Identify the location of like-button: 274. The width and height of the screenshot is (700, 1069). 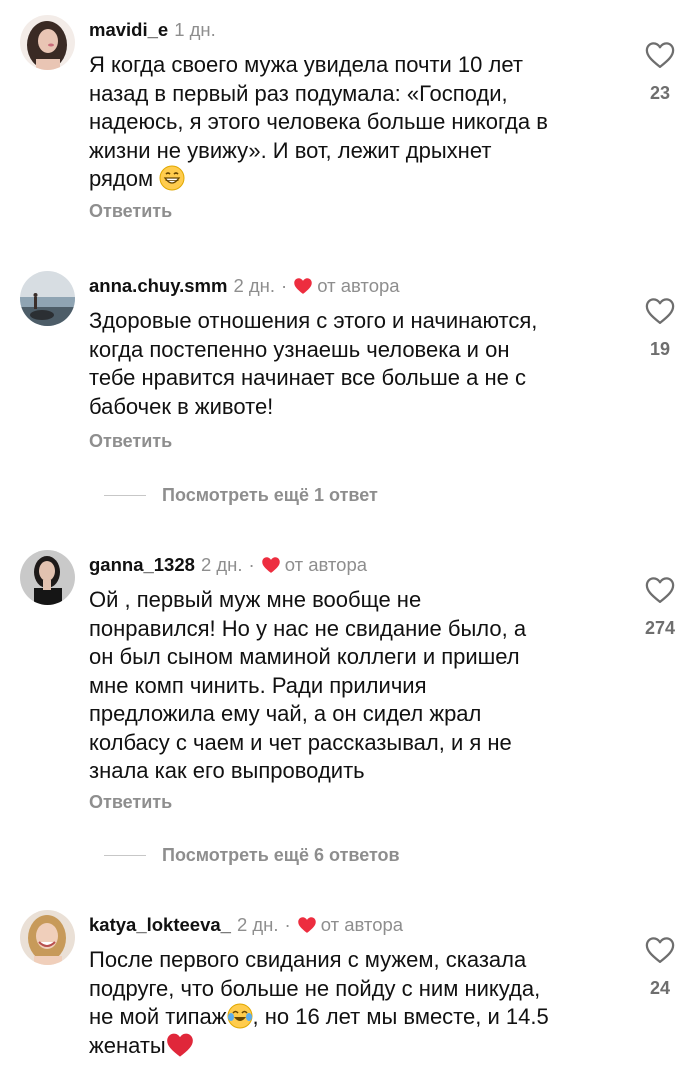
(660, 607).